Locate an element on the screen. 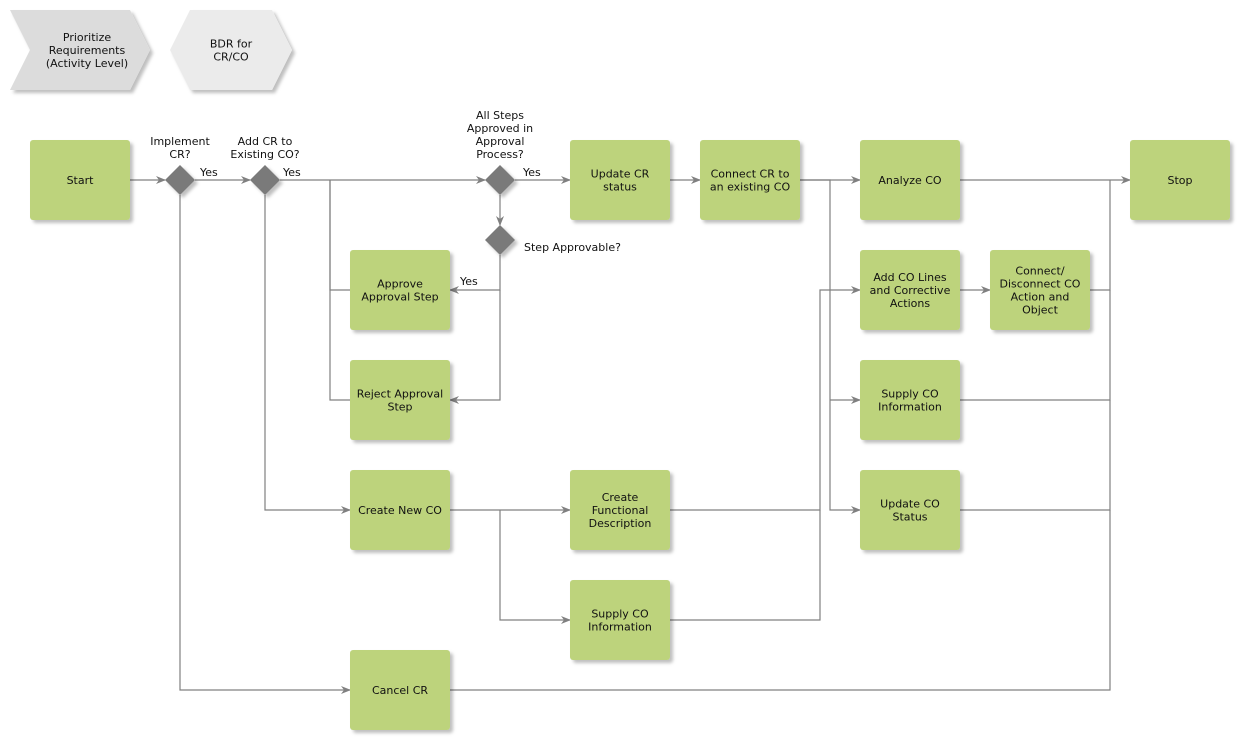 This screenshot has height=744, width=1240. process-link-nav2: BDR forCR/CO is located at coordinates (231, 50).